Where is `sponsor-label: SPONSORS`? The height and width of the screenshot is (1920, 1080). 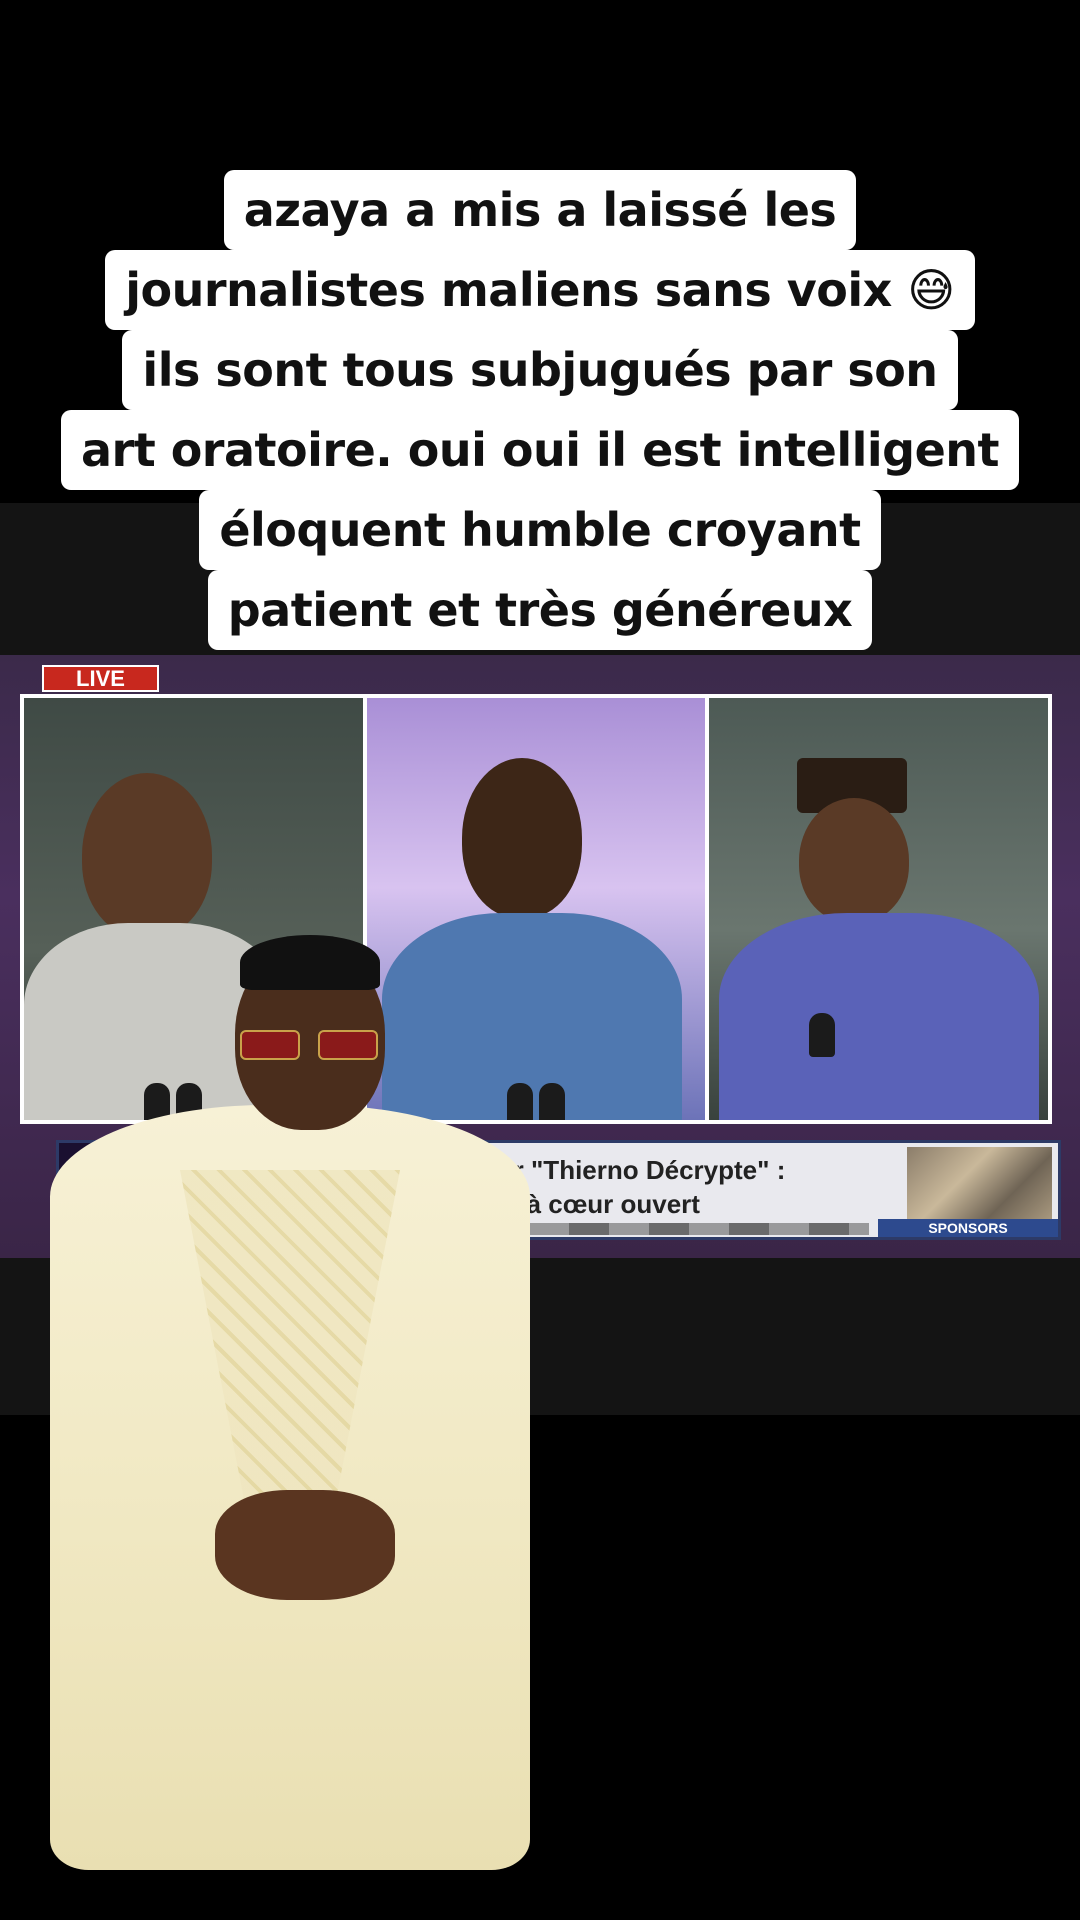
sponsor-label: SPONSORS is located at coordinates (968, 1228).